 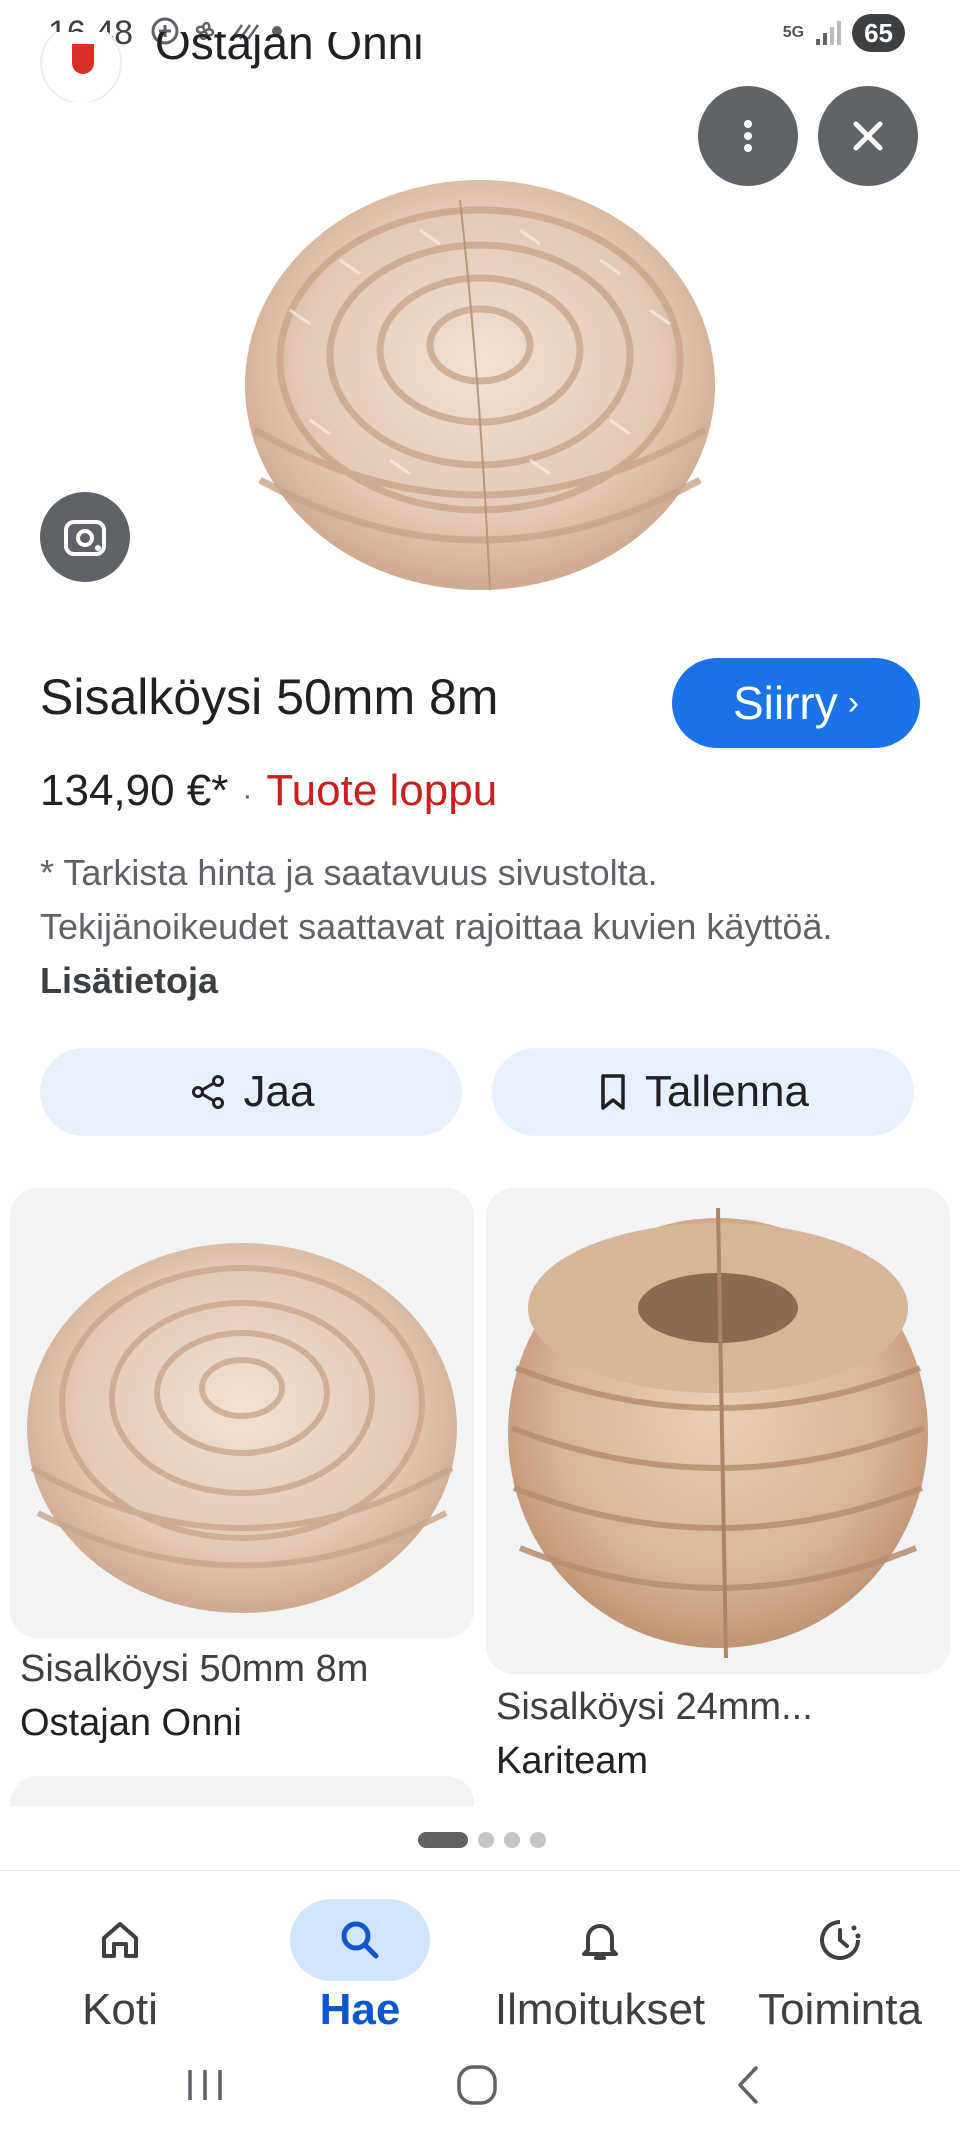 I want to click on recent-apps-icon, so click(x=205, y=2085).